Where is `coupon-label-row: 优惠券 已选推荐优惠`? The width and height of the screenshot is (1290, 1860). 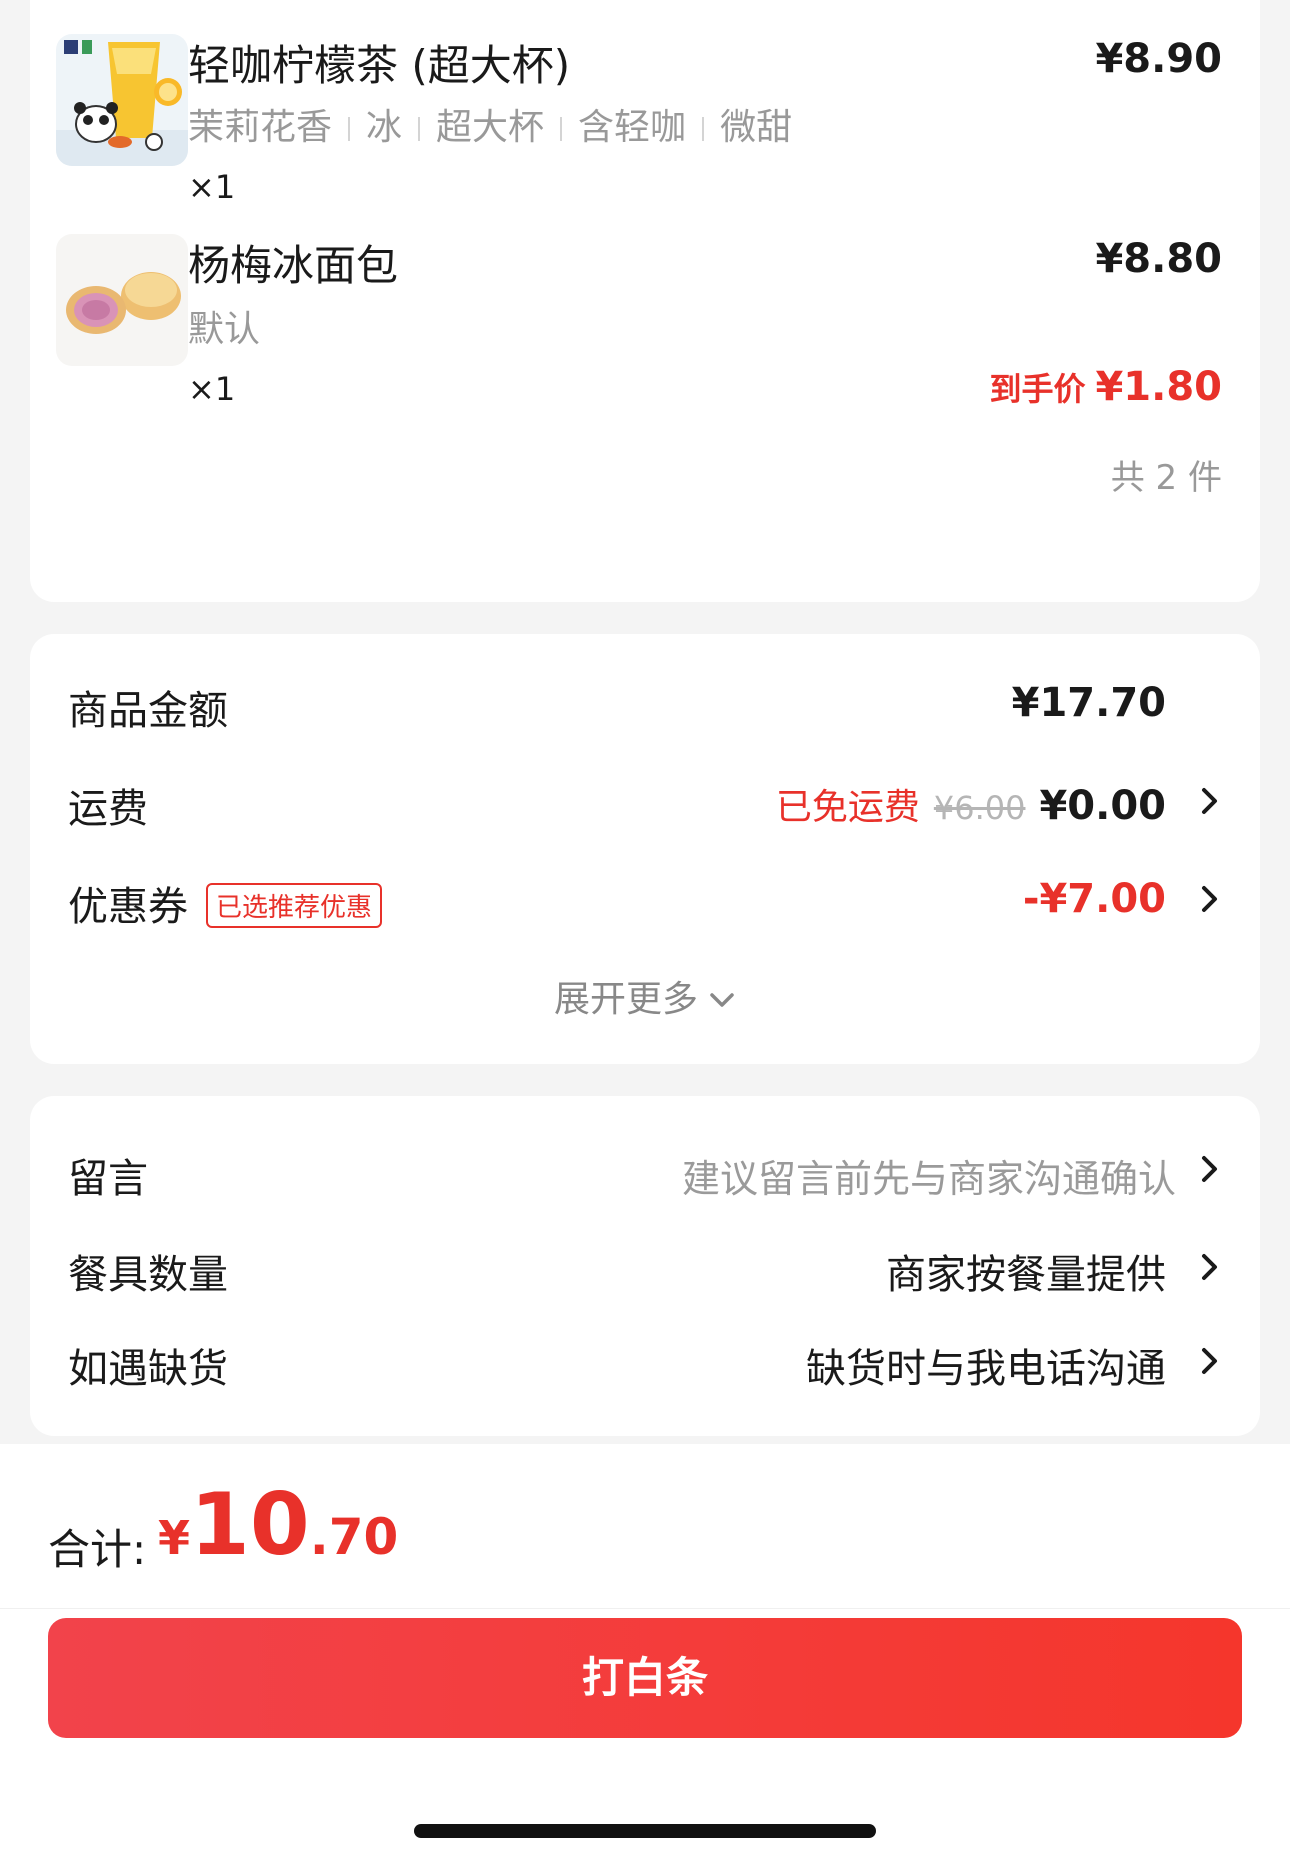
coupon-label-row: 优惠券 已选推荐优惠 is located at coordinates (225, 903).